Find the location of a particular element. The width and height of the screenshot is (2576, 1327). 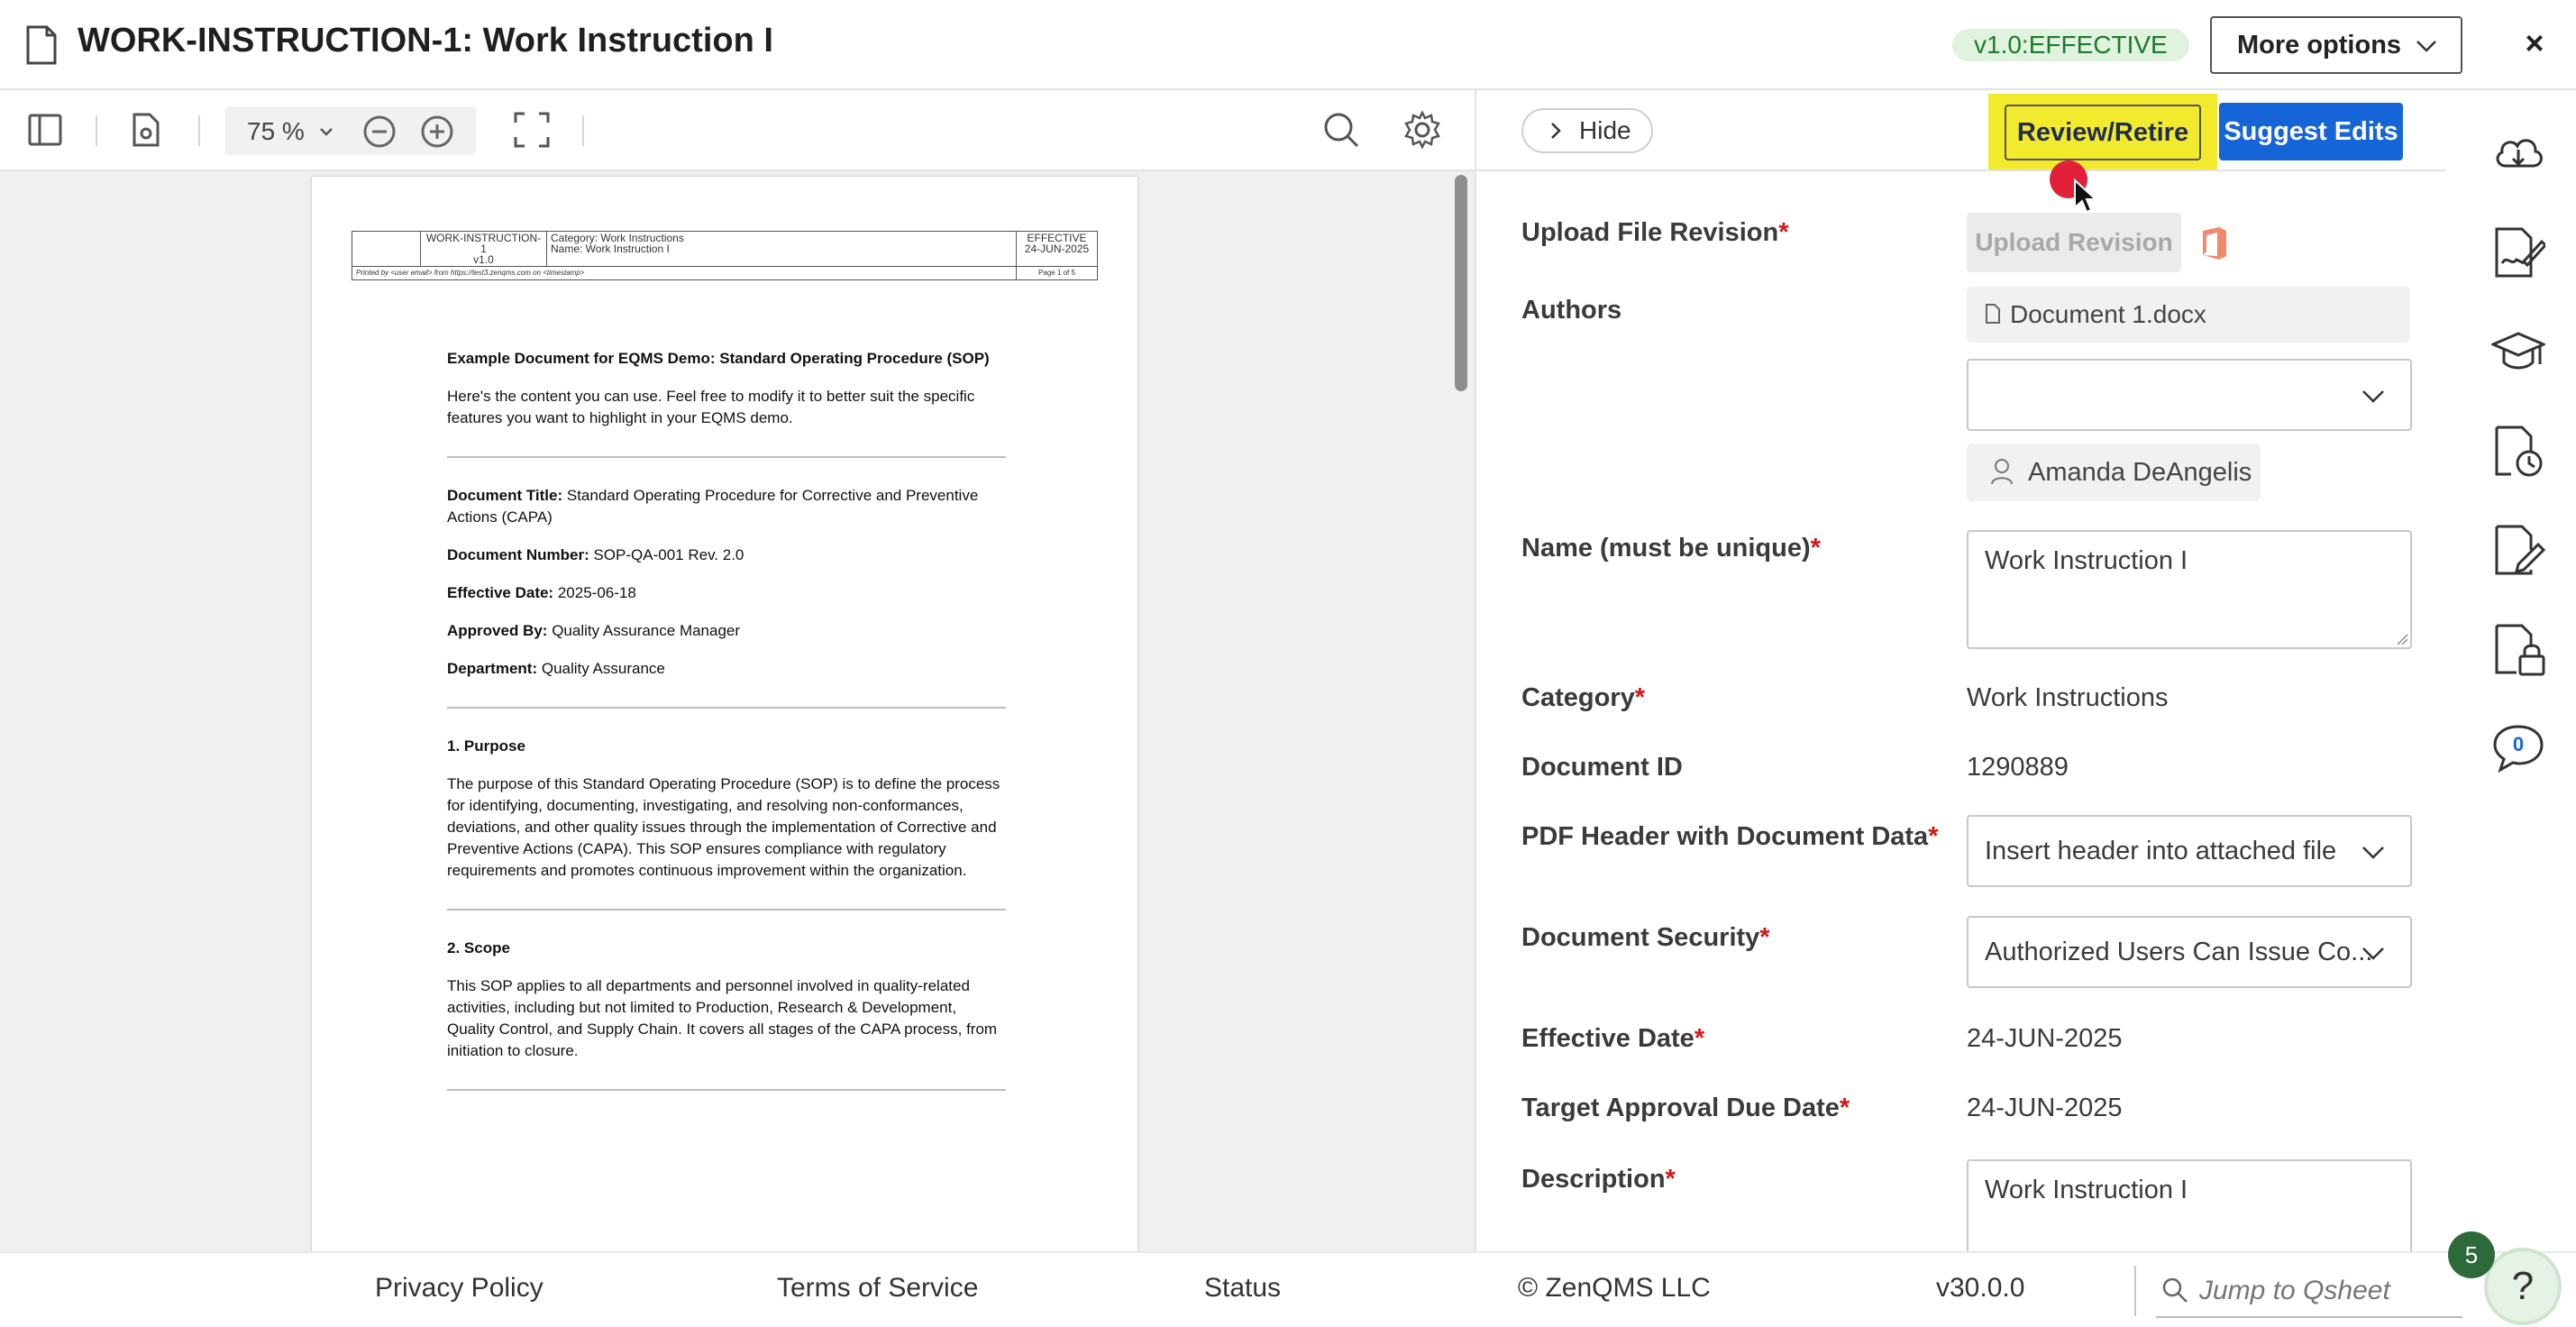

authors-label: Authors is located at coordinates (1571, 310).